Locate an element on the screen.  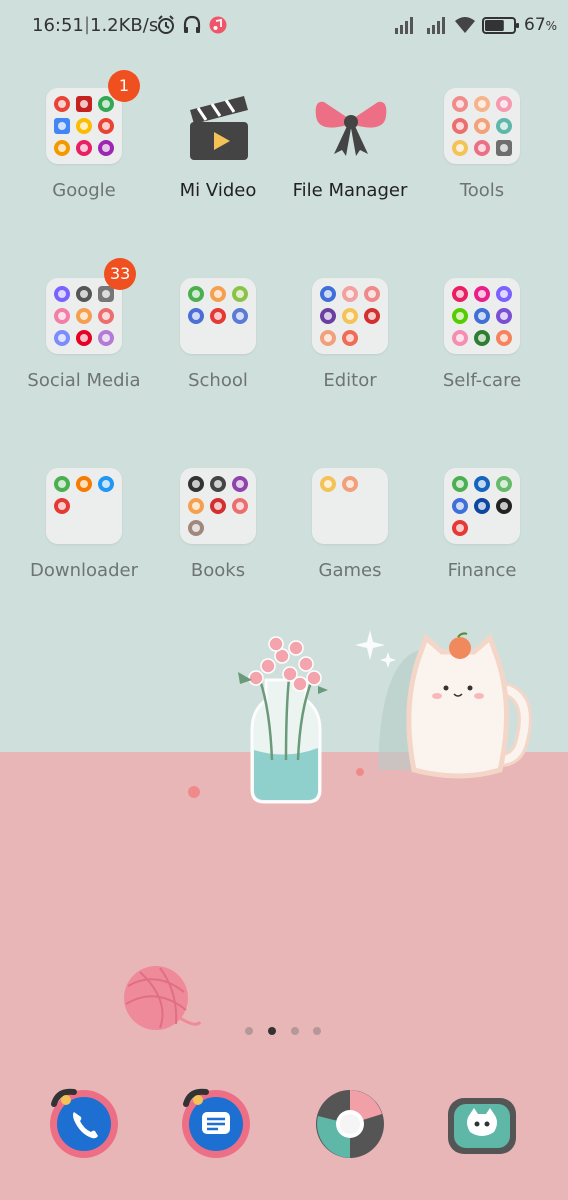
battery-percent: 67% is located at coordinates (541, 25).